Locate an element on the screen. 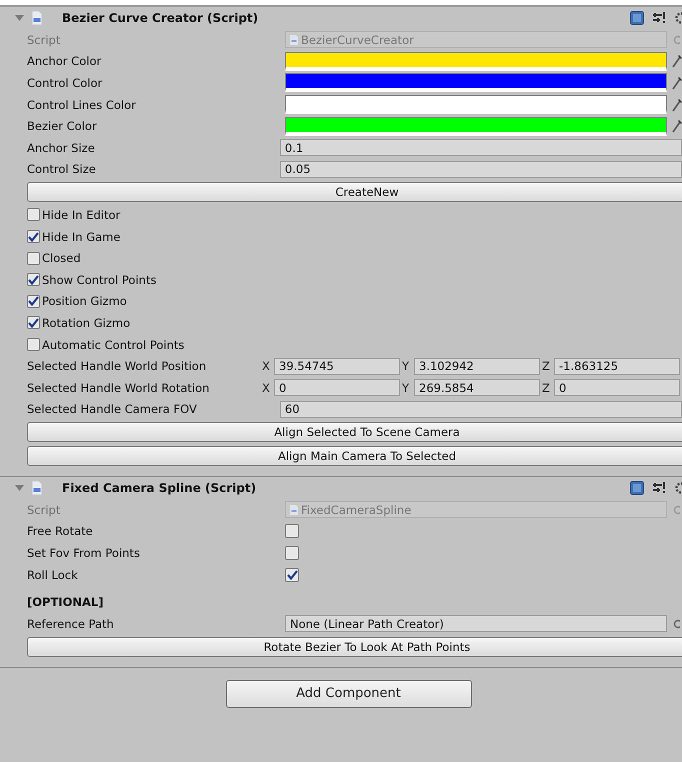 This screenshot has width=682, height=762. field-label: Selected Handle World Rotation is located at coordinates (118, 387).